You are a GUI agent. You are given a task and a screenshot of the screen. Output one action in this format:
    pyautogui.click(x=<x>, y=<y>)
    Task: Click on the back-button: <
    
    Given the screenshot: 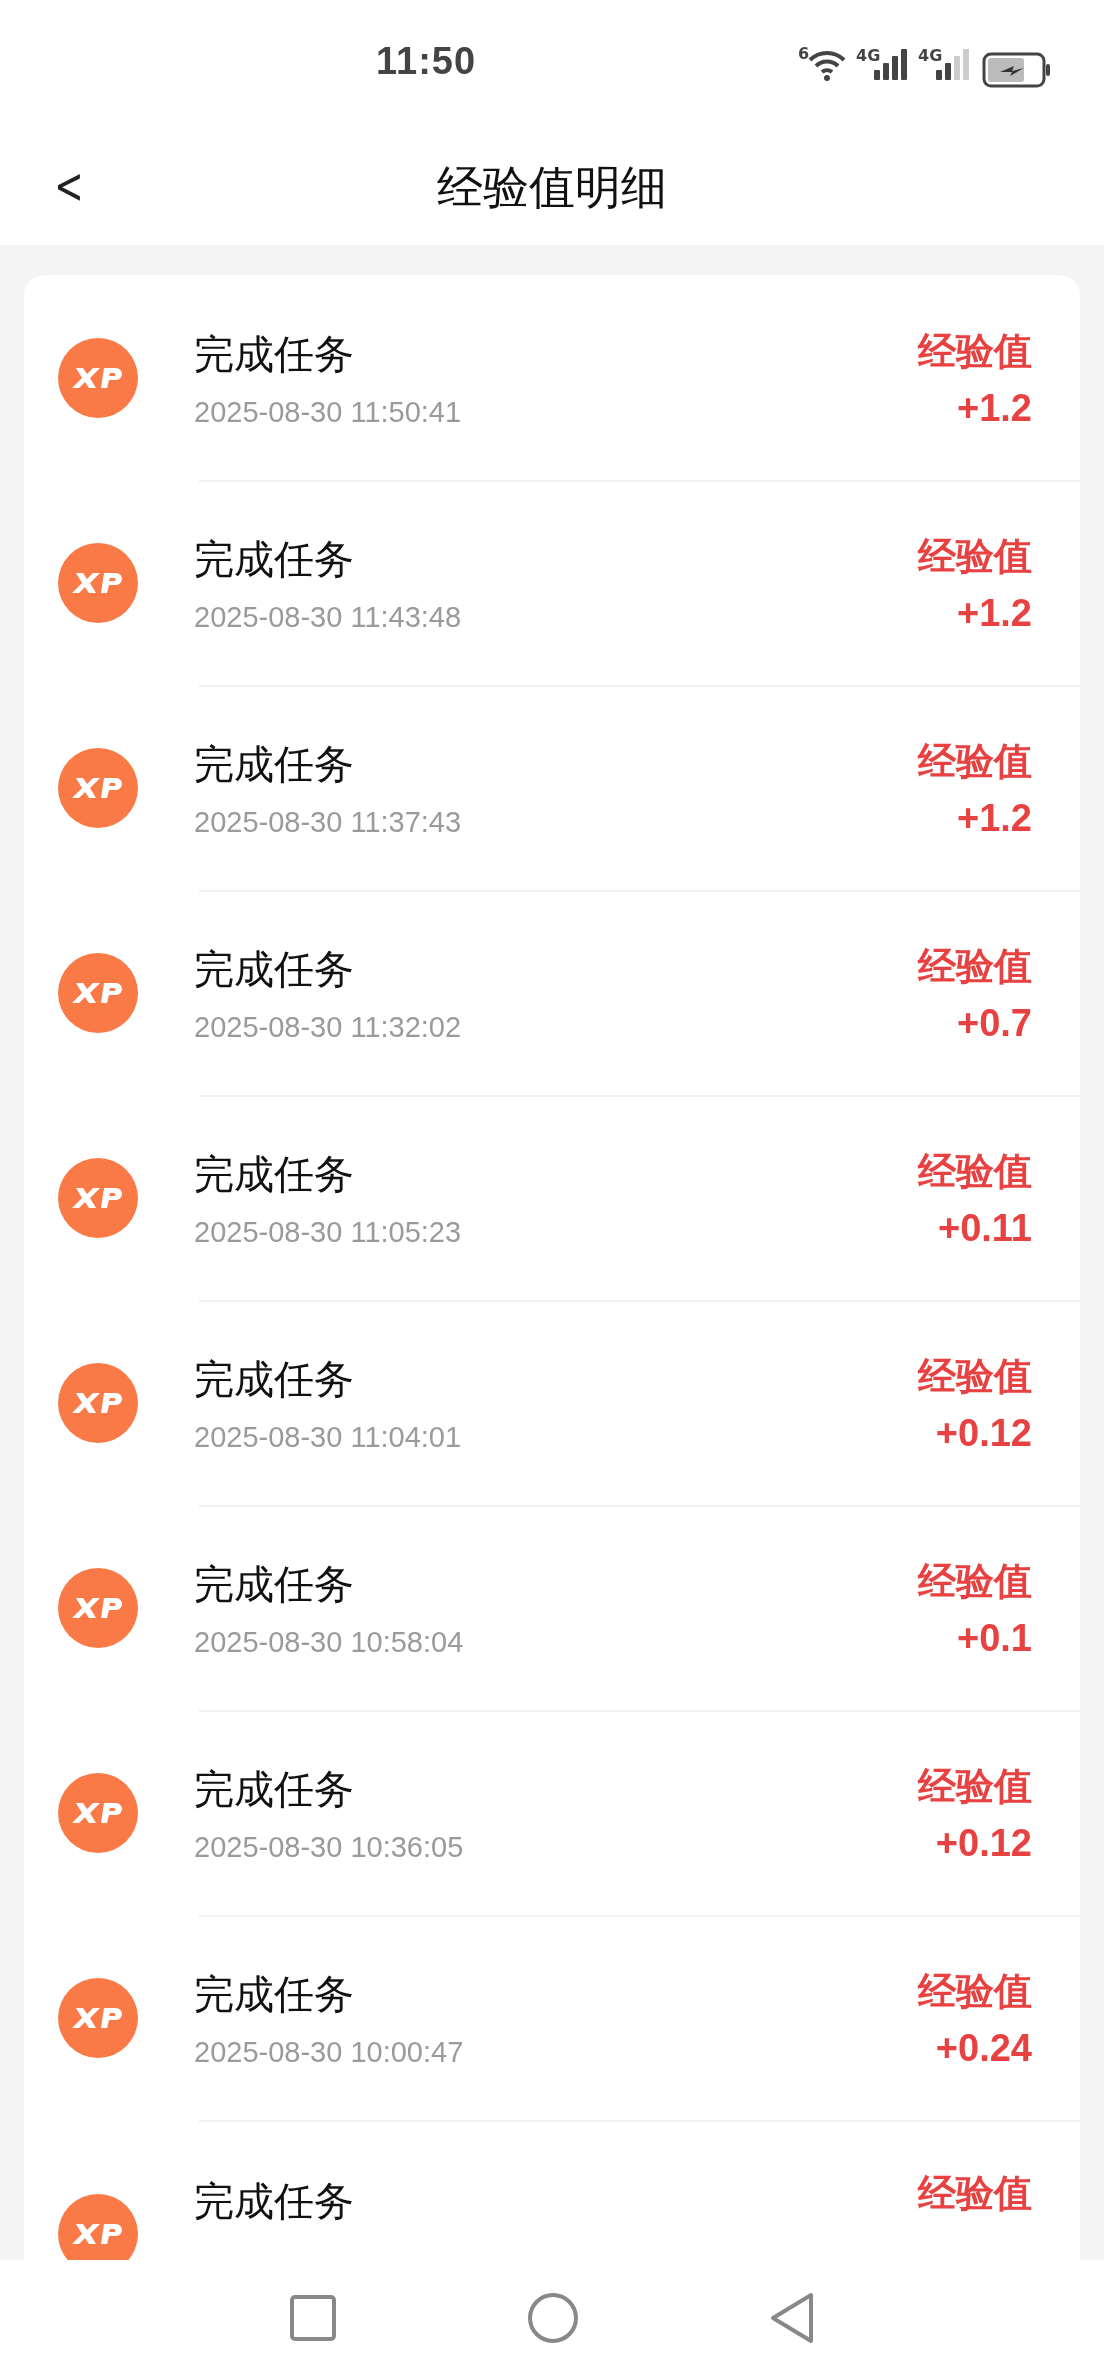 What is the action you would take?
    pyautogui.click(x=69, y=186)
    